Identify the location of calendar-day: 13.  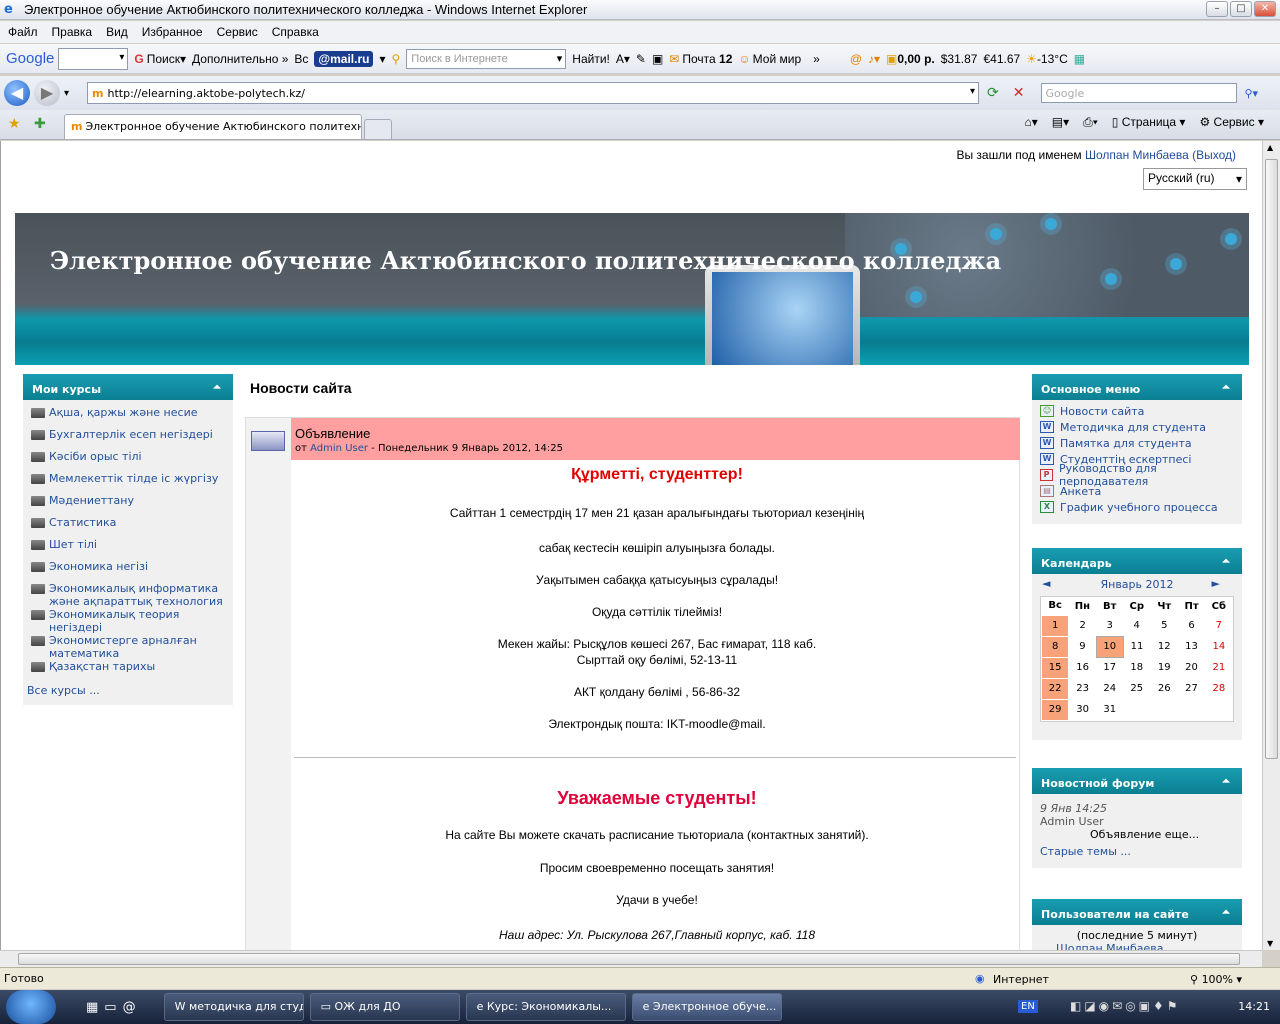
(1191, 646).